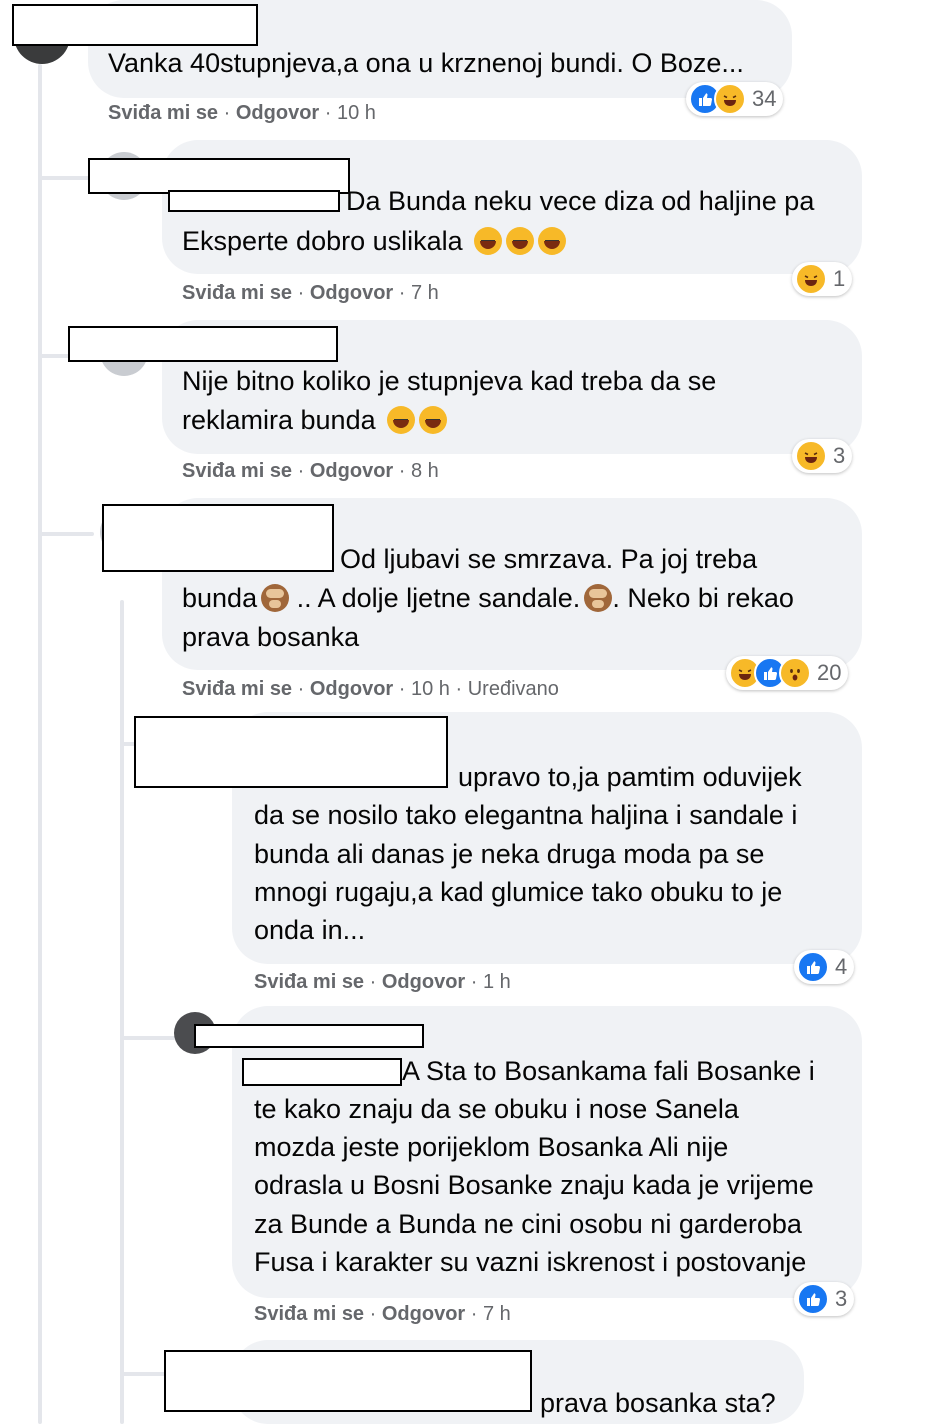 Image resolution: width=940 pixels, height=1424 pixels. What do you see at coordinates (608, 1071) in the screenshot?
I see `comment-text: A Sta to Bosankama fali Bosanke i` at bounding box center [608, 1071].